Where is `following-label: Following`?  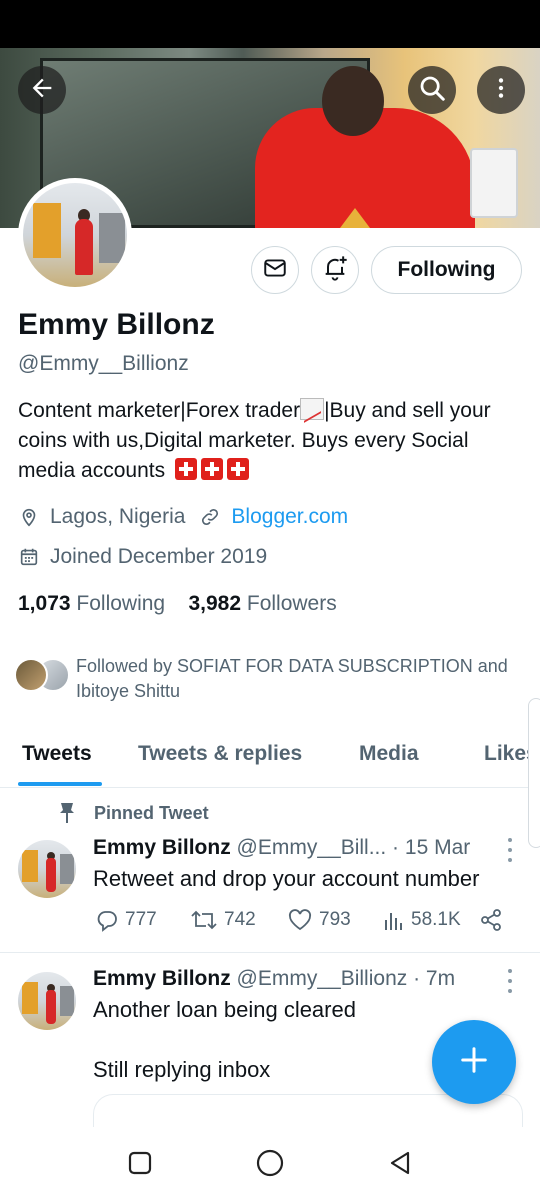 following-label: Following is located at coordinates (121, 603).